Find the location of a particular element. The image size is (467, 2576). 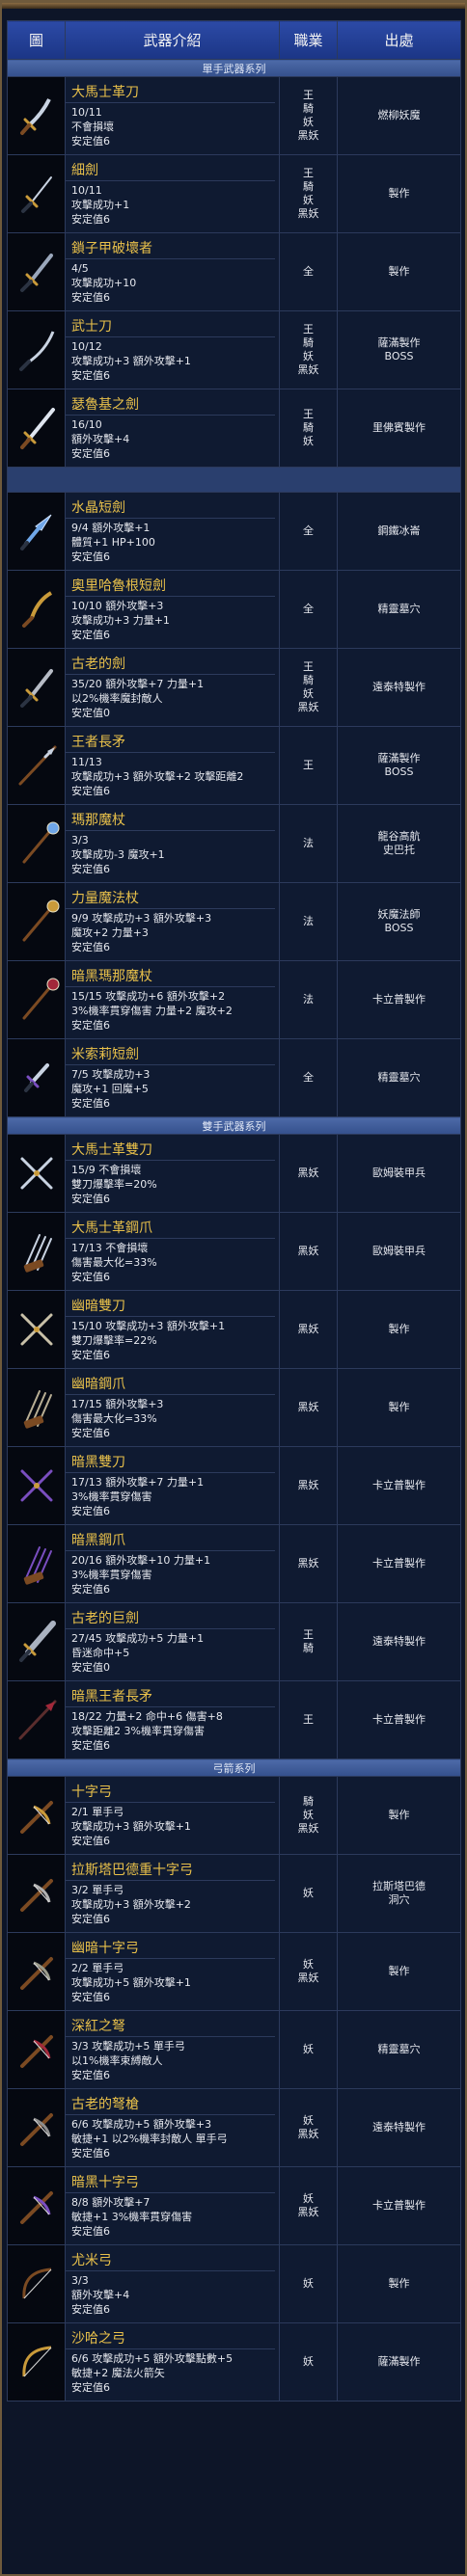

weapon-name: 暗黑鋼爪 is located at coordinates (98, 1540).